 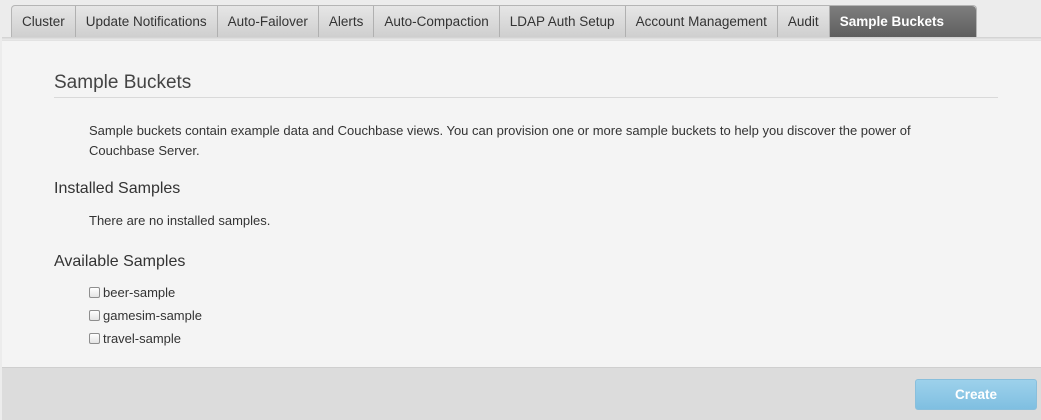 What do you see at coordinates (563, 21) in the screenshot?
I see `tab-ldap-auth-setup: LDAP Auth Setup` at bounding box center [563, 21].